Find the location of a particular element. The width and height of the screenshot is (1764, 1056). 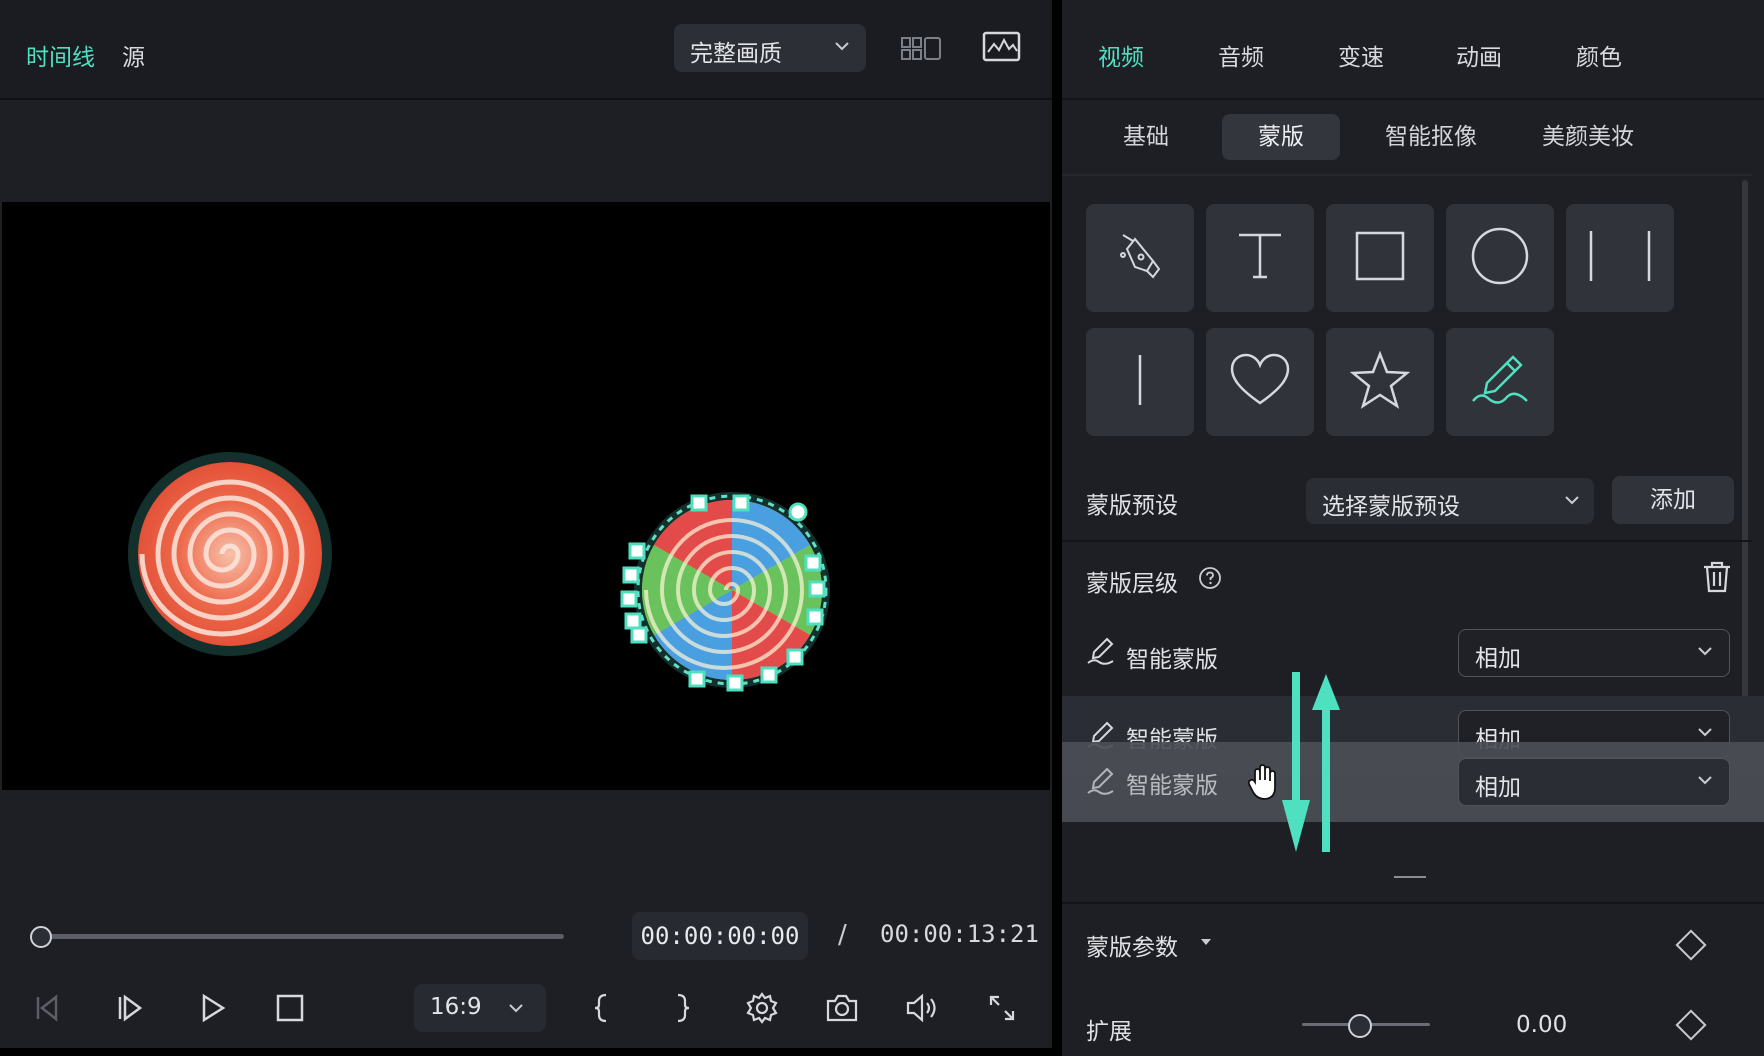

settings-icon is located at coordinates (762, 1008).